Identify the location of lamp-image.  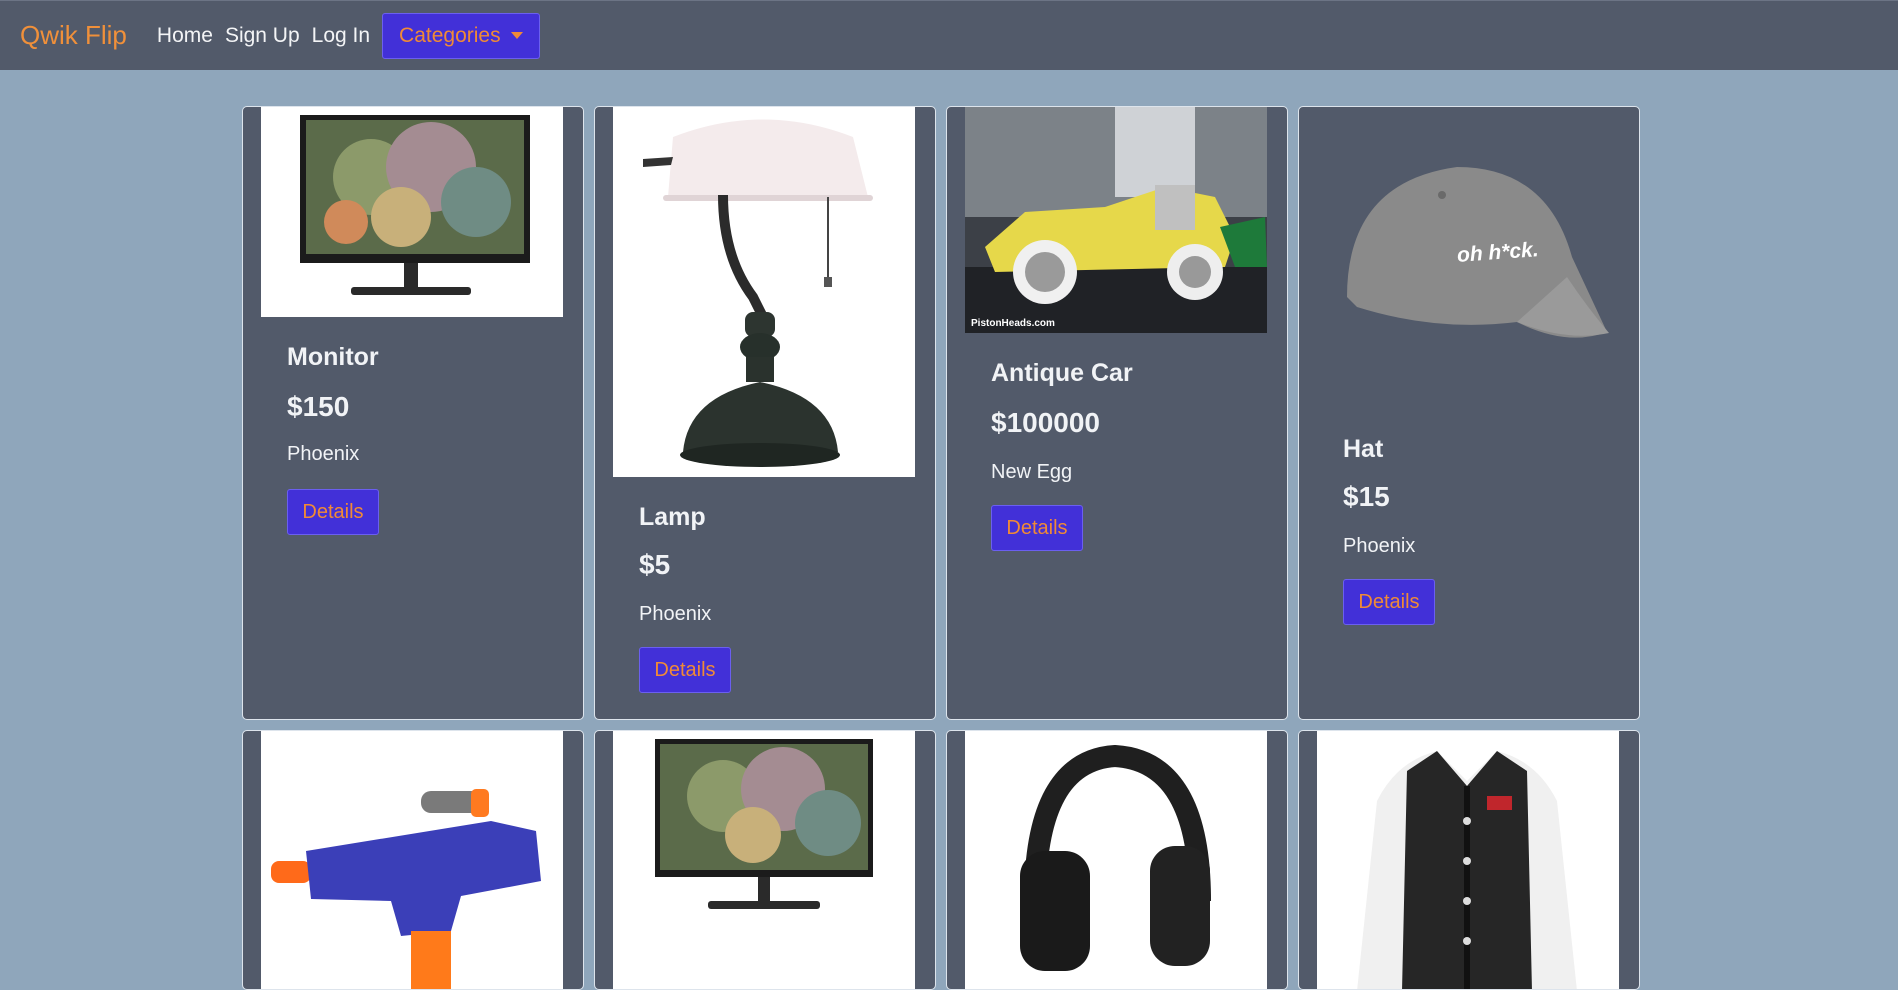
(764, 292).